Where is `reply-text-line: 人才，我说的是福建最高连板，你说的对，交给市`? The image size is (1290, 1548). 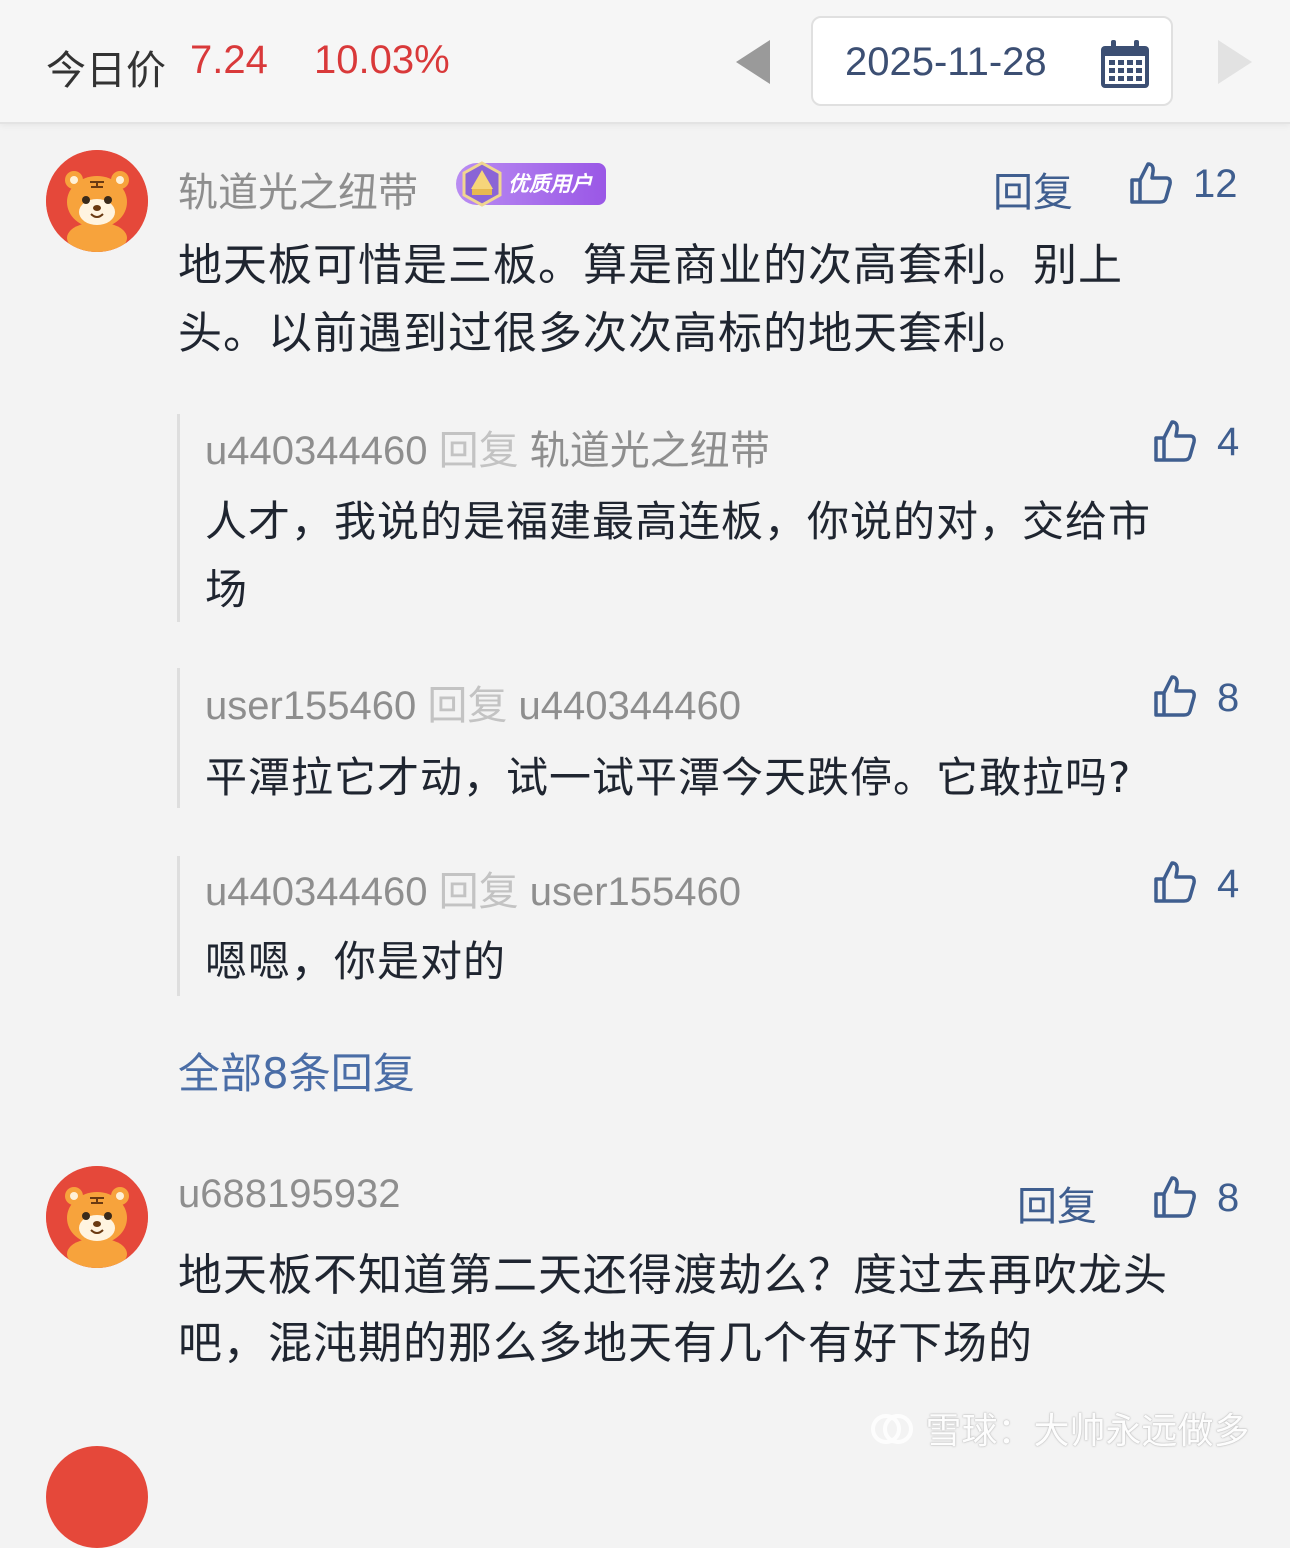
reply-text-line: 人才，我说的是福建最高连板，你说的对，交给市 is located at coordinates (678, 521).